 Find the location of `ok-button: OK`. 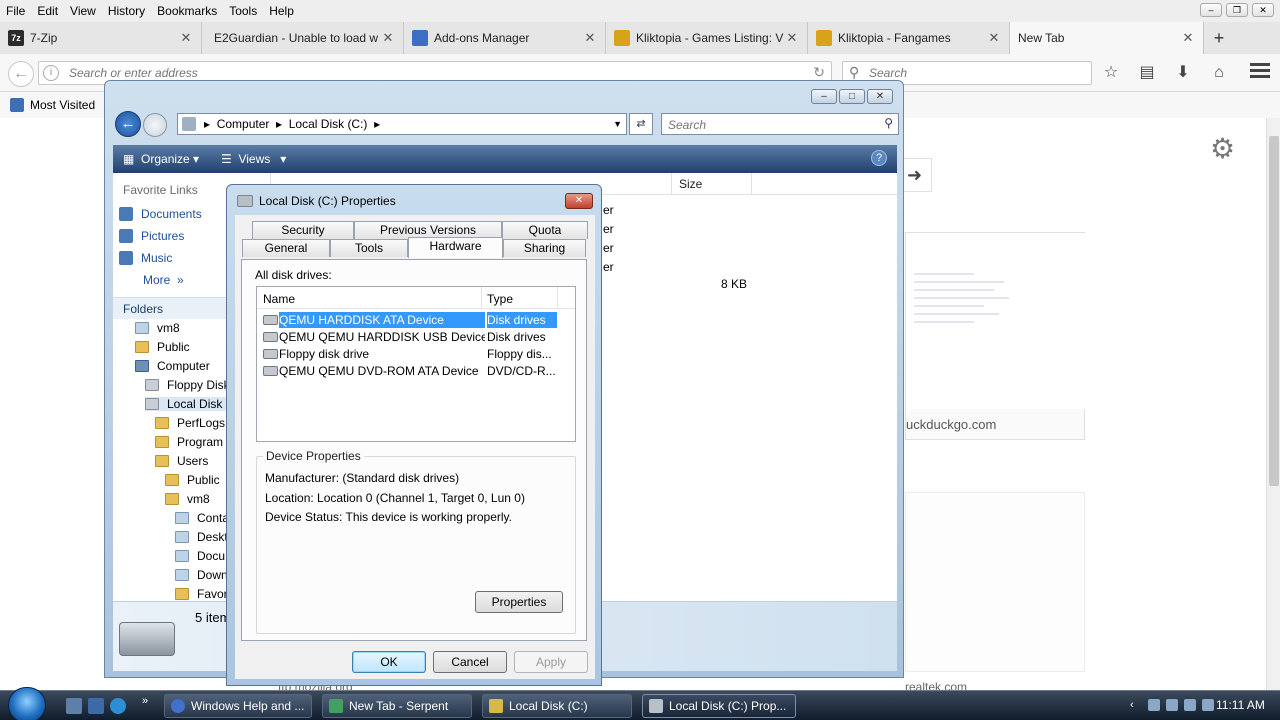

ok-button: OK is located at coordinates (389, 662).